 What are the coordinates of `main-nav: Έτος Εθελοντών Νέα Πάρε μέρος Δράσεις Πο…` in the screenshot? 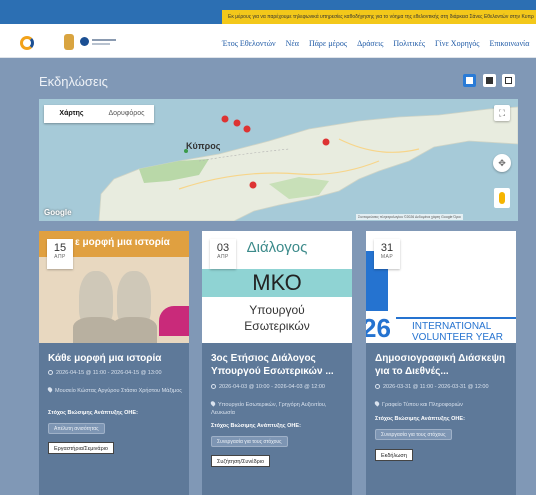 It's located at (375, 43).